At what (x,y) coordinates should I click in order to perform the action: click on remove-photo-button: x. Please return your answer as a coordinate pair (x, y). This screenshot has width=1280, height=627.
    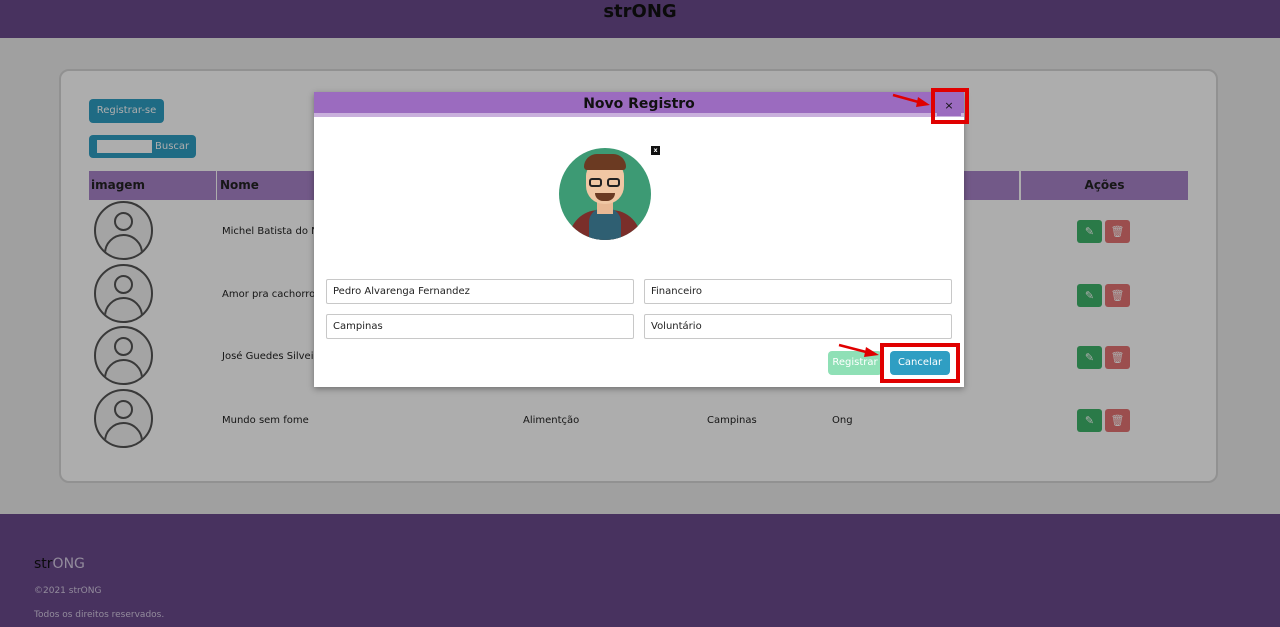
    Looking at the image, I should click on (655, 150).